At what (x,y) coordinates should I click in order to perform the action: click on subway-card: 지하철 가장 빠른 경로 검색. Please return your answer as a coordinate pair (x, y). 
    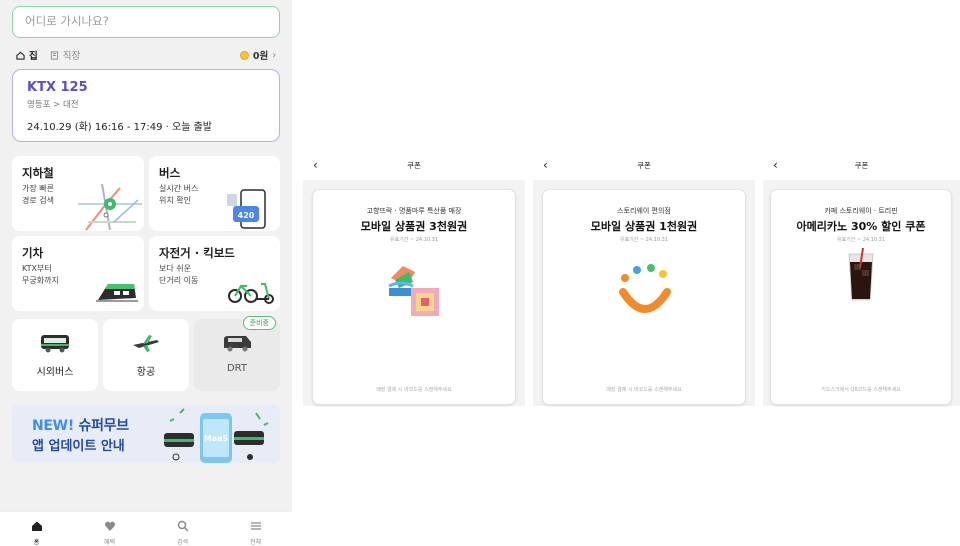
    Looking at the image, I should click on (78, 193).